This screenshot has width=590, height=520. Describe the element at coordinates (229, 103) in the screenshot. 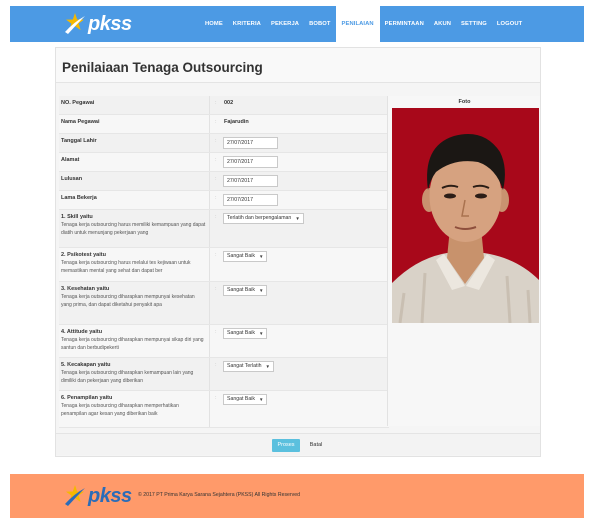

I see `value-no-pegawai: 002` at that location.